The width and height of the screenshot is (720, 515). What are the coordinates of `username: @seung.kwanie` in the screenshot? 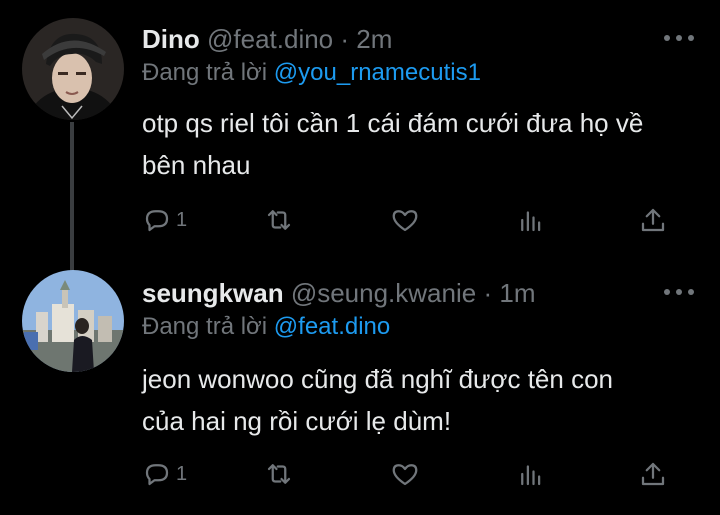 It's located at (383, 293).